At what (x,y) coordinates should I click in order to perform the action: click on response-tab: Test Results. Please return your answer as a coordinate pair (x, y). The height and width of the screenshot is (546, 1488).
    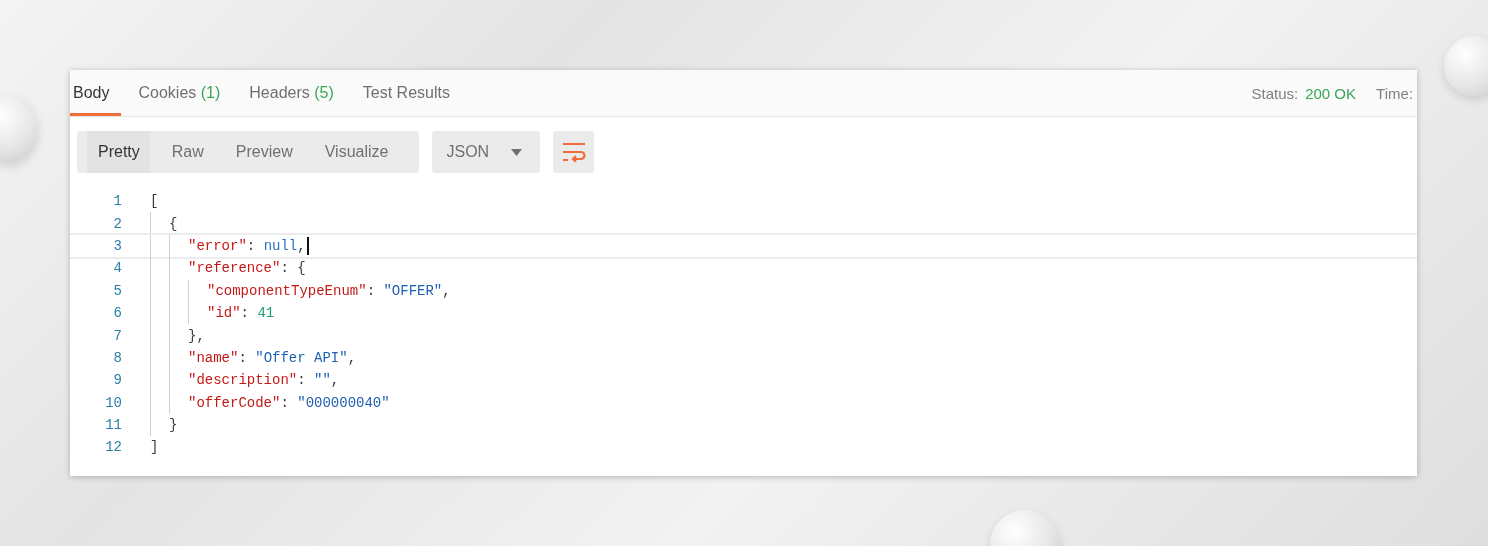
    Looking at the image, I should click on (410, 93).